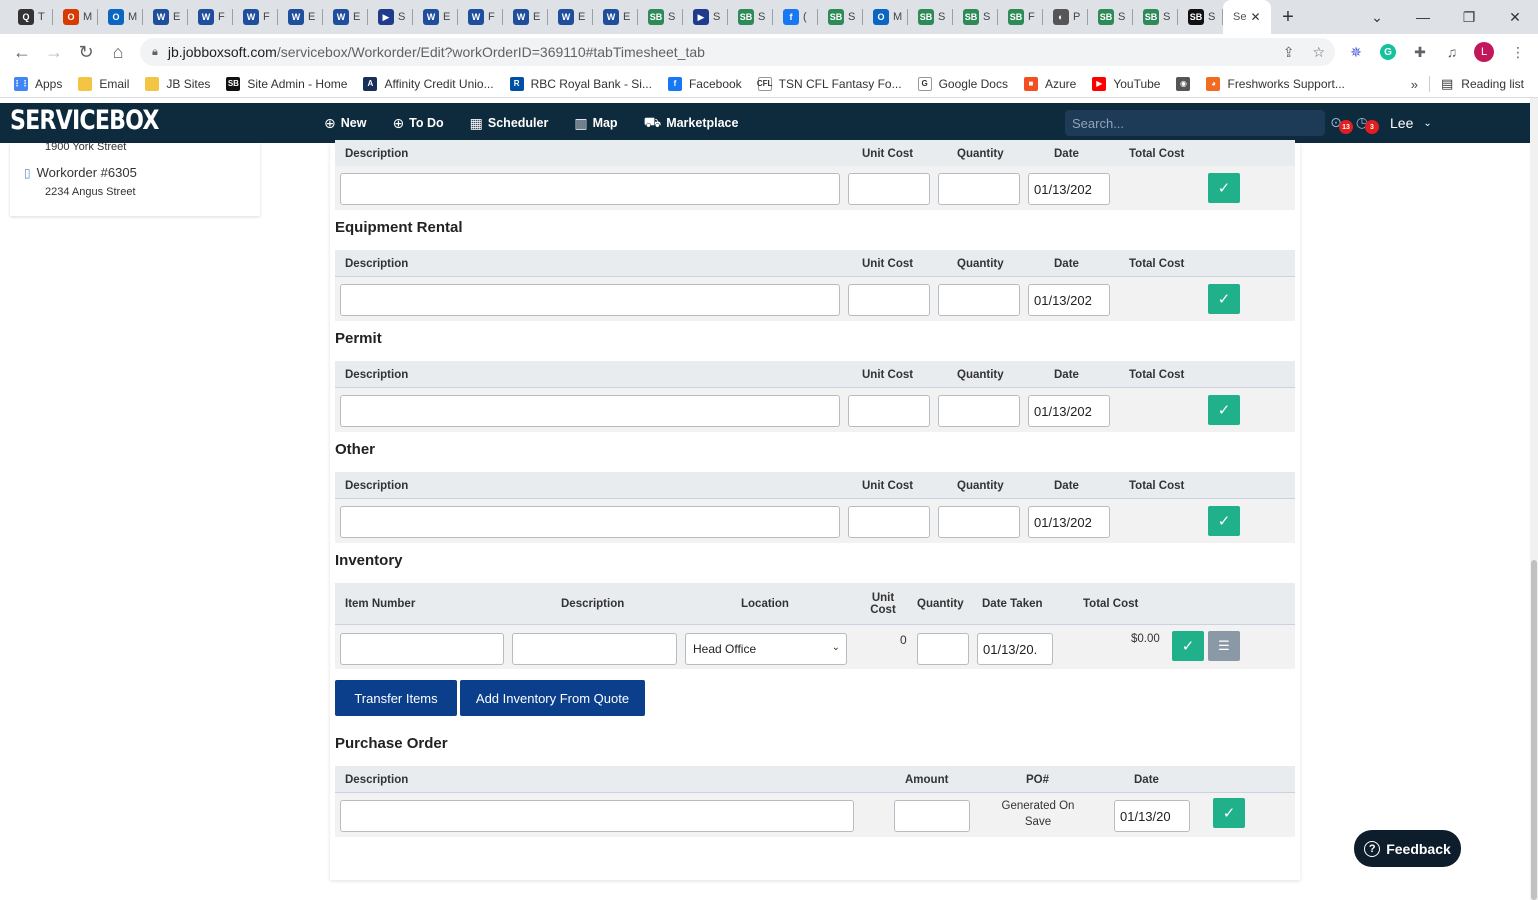 The height and width of the screenshot is (900, 1538). I want to click on bookmark-item: ◉, so click(1183, 83).